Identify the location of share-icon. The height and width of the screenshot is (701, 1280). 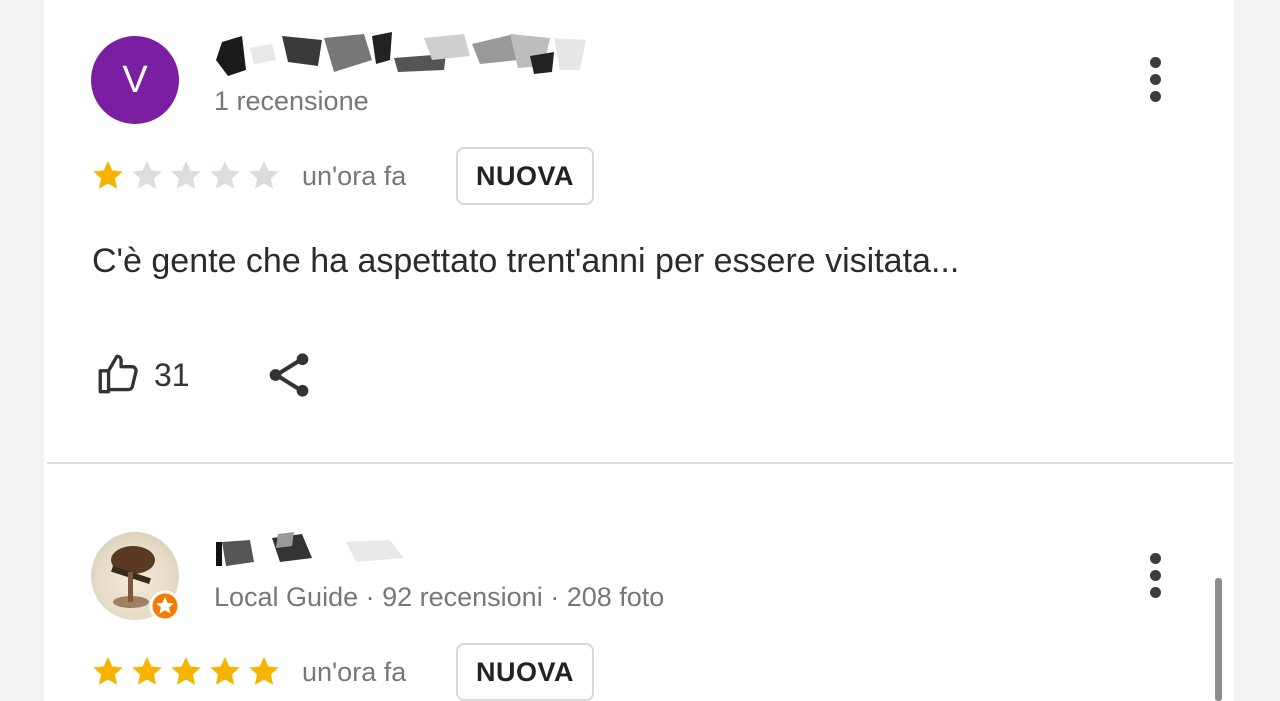
(288, 375).